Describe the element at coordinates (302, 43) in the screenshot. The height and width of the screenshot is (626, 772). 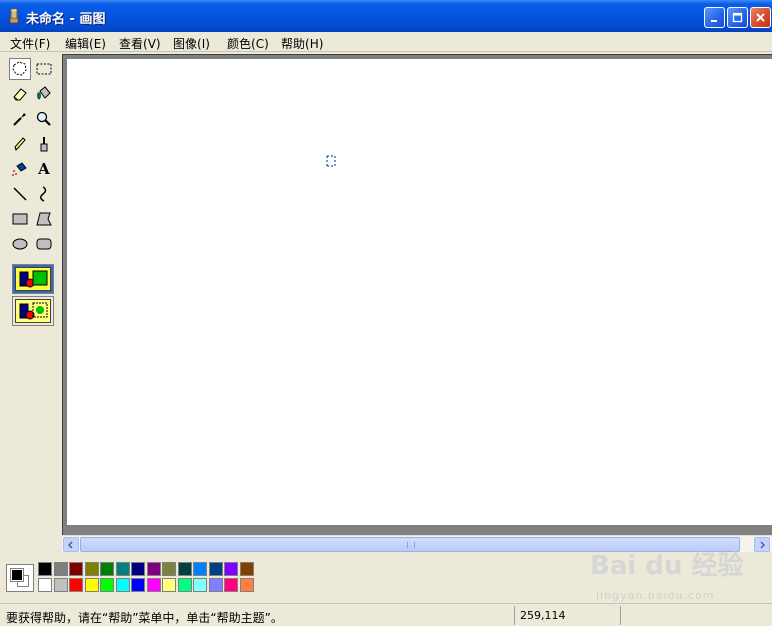
I see `menu-help: 帮助(H)` at that location.